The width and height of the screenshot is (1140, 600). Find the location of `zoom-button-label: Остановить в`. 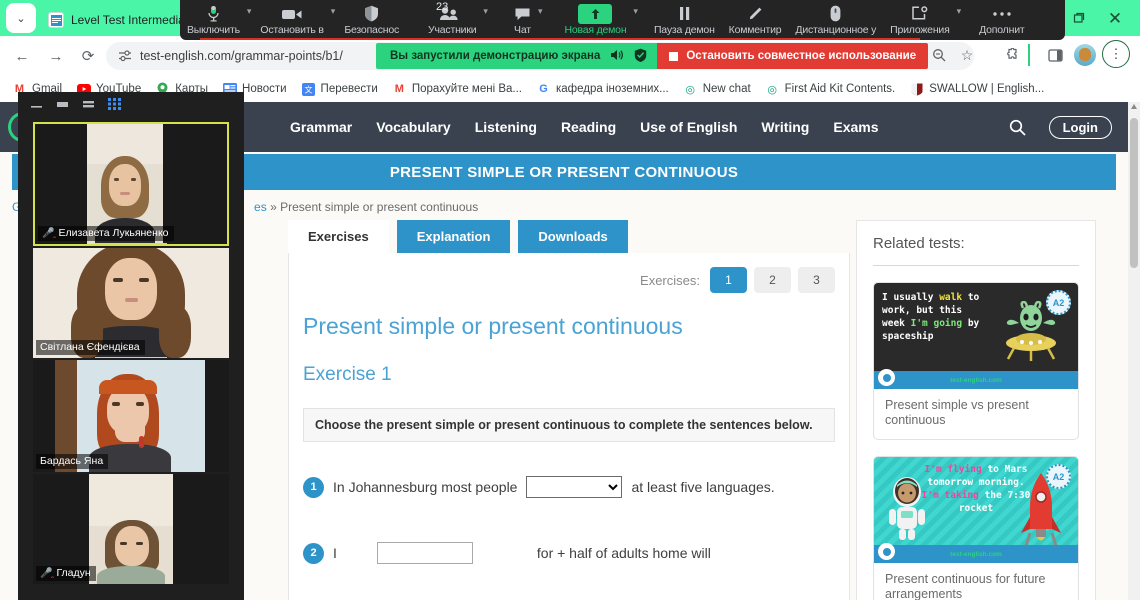

zoom-button-label: Остановить в is located at coordinates (292, 30).